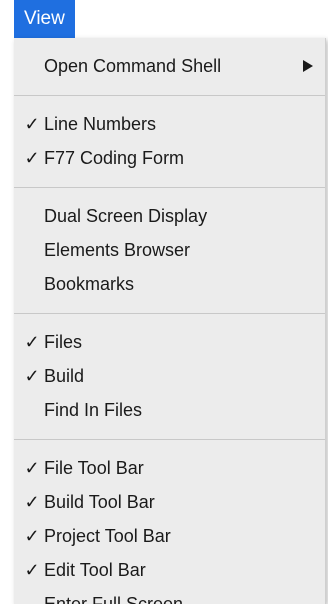 This screenshot has width=328, height=604. What do you see at coordinates (94, 468) in the screenshot?
I see `menu-item-label: File Tool Bar` at bounding box center [94, 468].